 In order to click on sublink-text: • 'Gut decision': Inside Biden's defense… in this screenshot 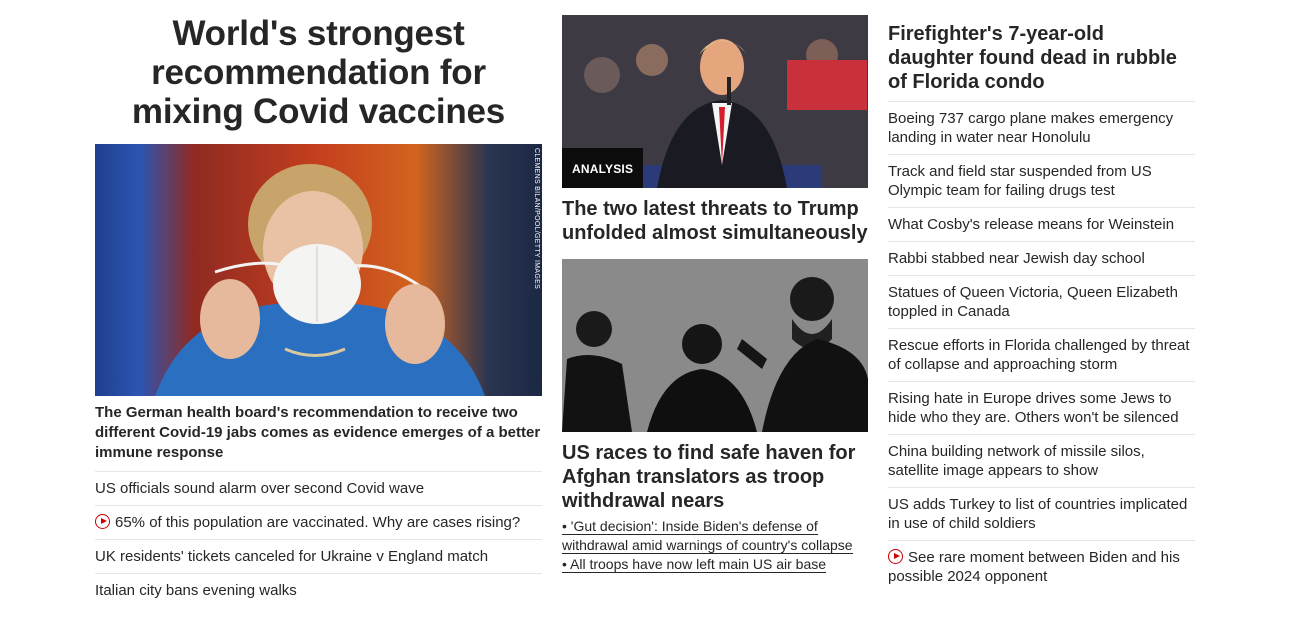, I will do `click(707, 536)`.